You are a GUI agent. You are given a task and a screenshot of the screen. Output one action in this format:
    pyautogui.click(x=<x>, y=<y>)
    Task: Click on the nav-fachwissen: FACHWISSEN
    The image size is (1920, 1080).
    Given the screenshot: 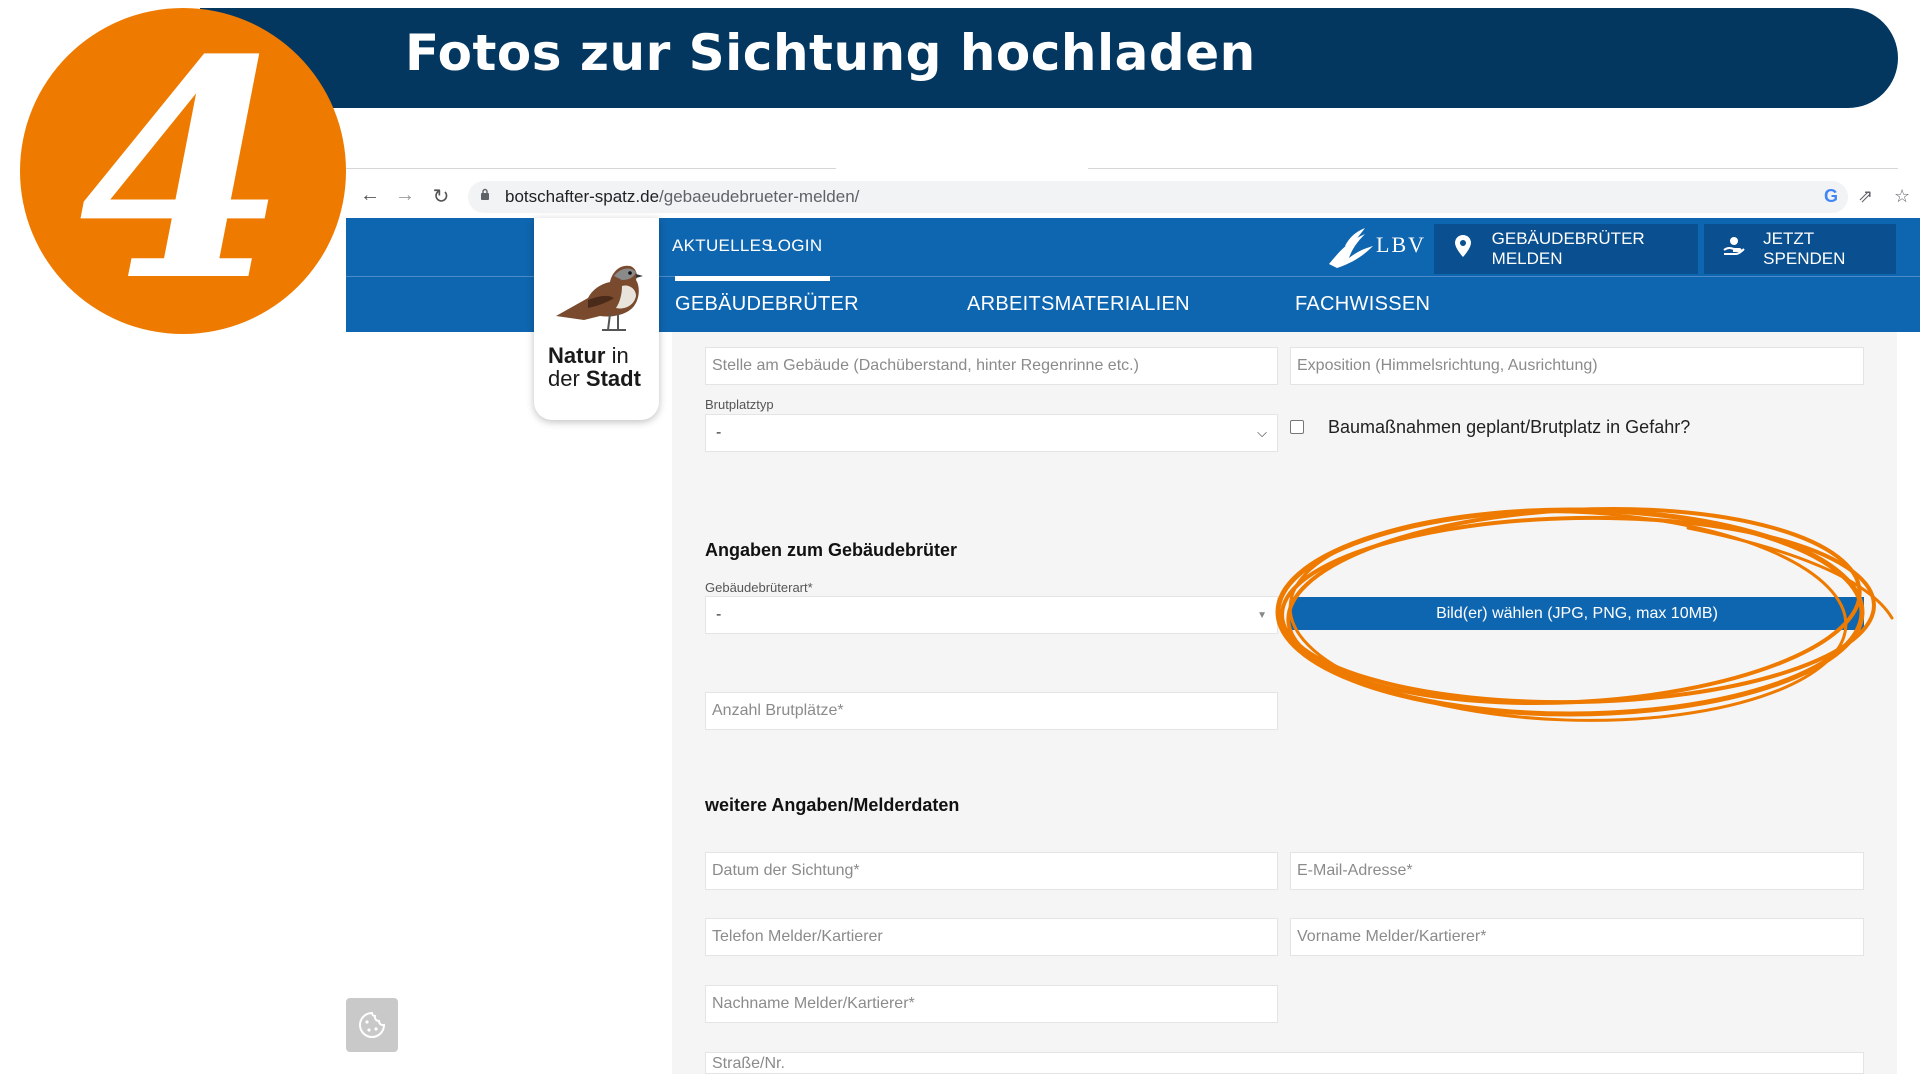 What is the action you would take?
    pyautogui.click(x=1362, y=304)
    